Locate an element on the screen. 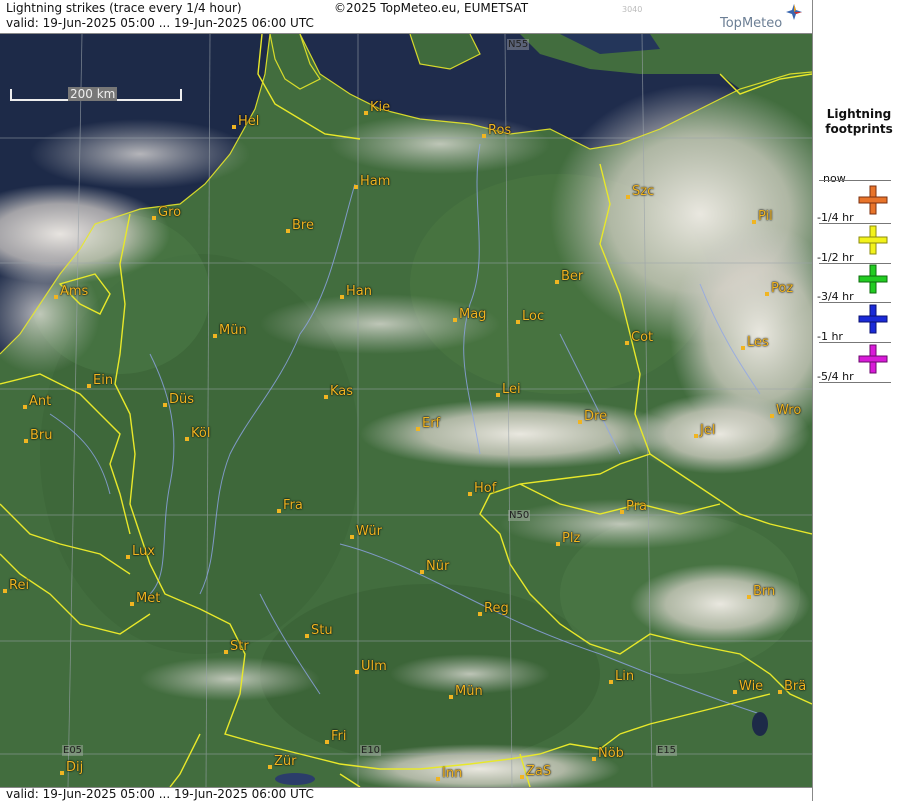  magenta-cross-icon is located at coordinates (873, 359).